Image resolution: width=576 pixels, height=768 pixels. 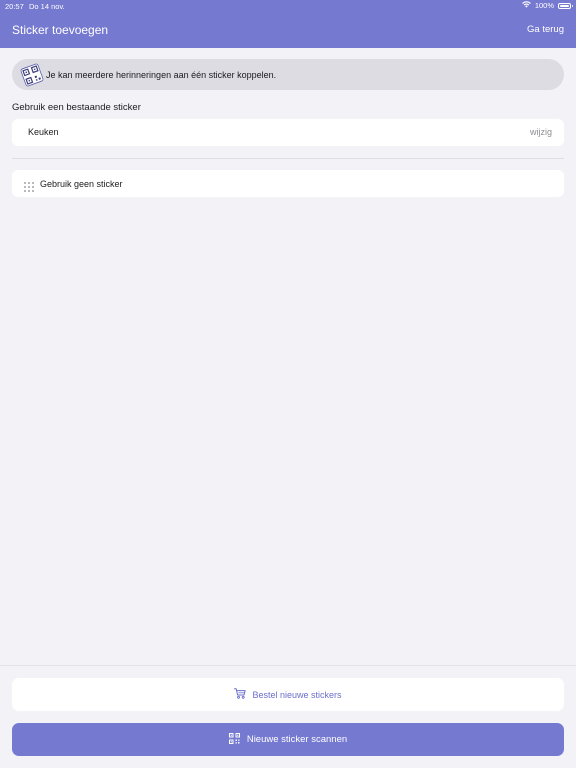 What do you see at coordinates (234, 739) in the screenshot?
I see `qr-code-icon` at bounding box center [234, 739].